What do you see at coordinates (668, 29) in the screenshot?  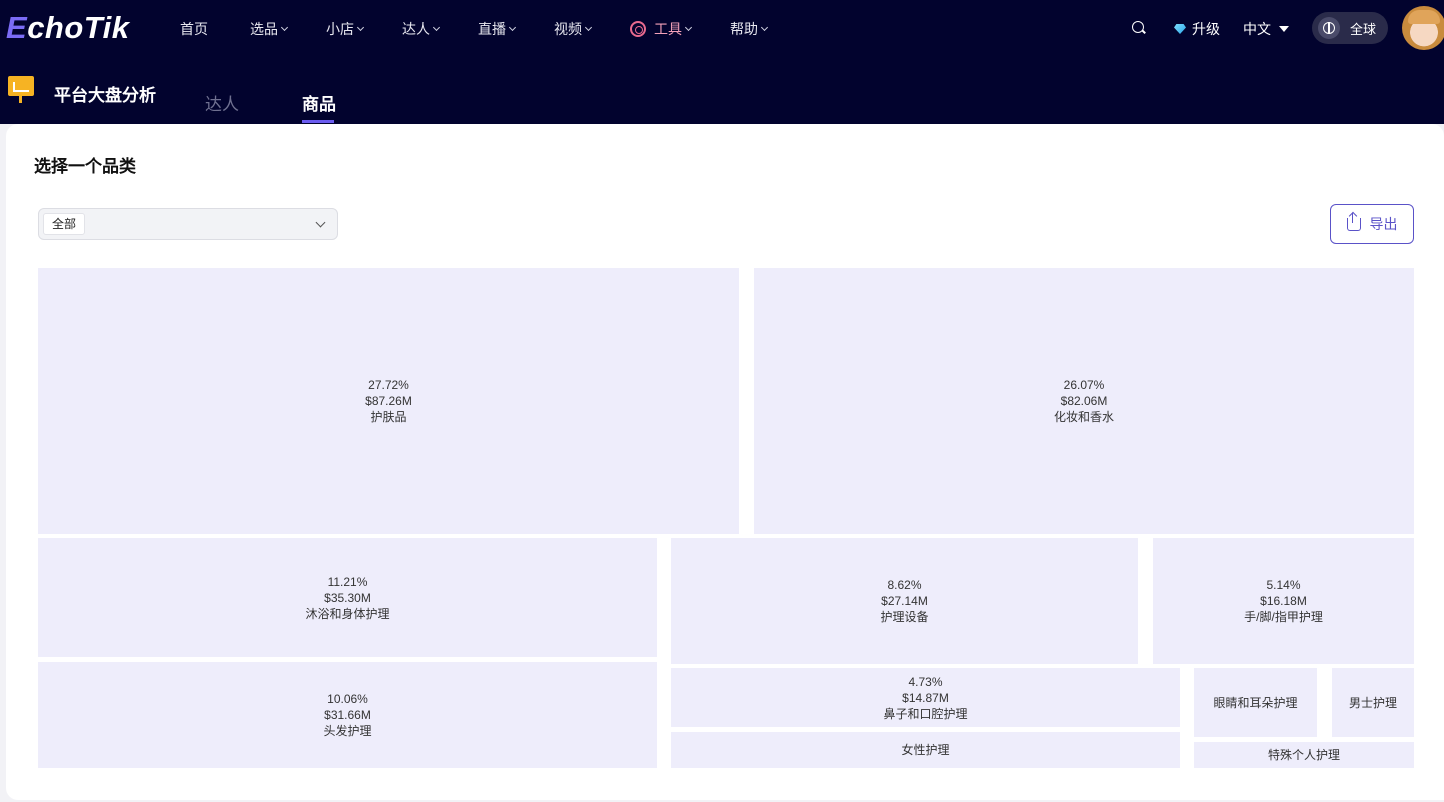 I see `nav-label: 工具` at bounding box center [668, 29].